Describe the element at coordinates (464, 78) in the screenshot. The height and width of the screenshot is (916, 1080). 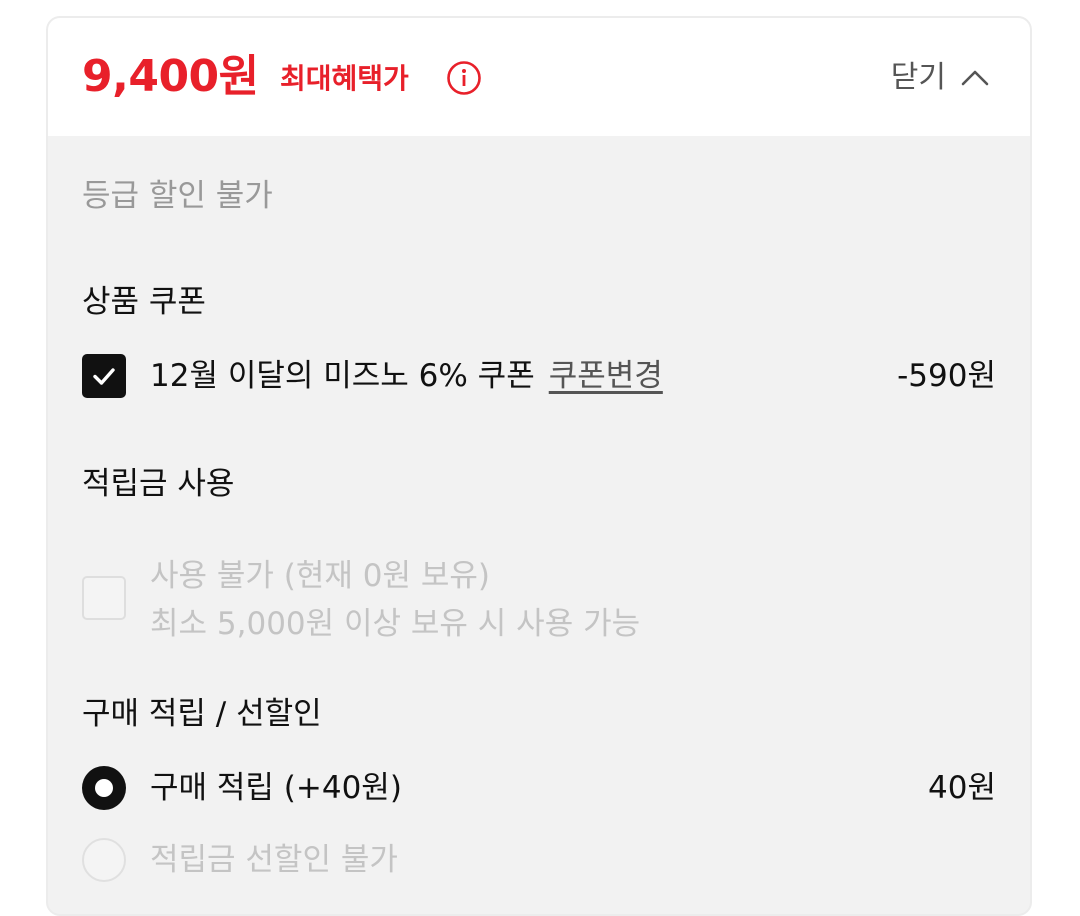
I see `info-circle-icon` at that location.